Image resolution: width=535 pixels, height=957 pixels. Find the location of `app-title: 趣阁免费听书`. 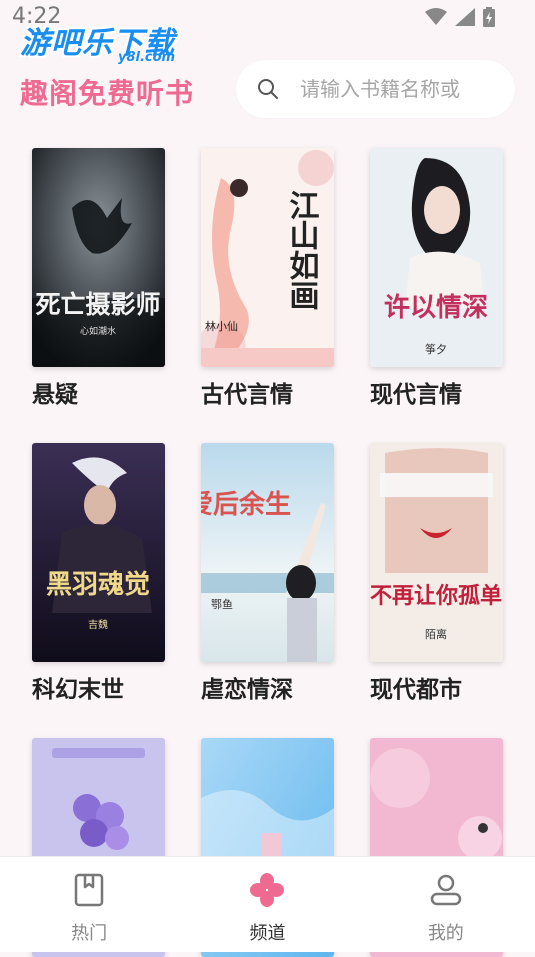

app-title: 趣阁免费听书 is located at coordinates (107, 93).